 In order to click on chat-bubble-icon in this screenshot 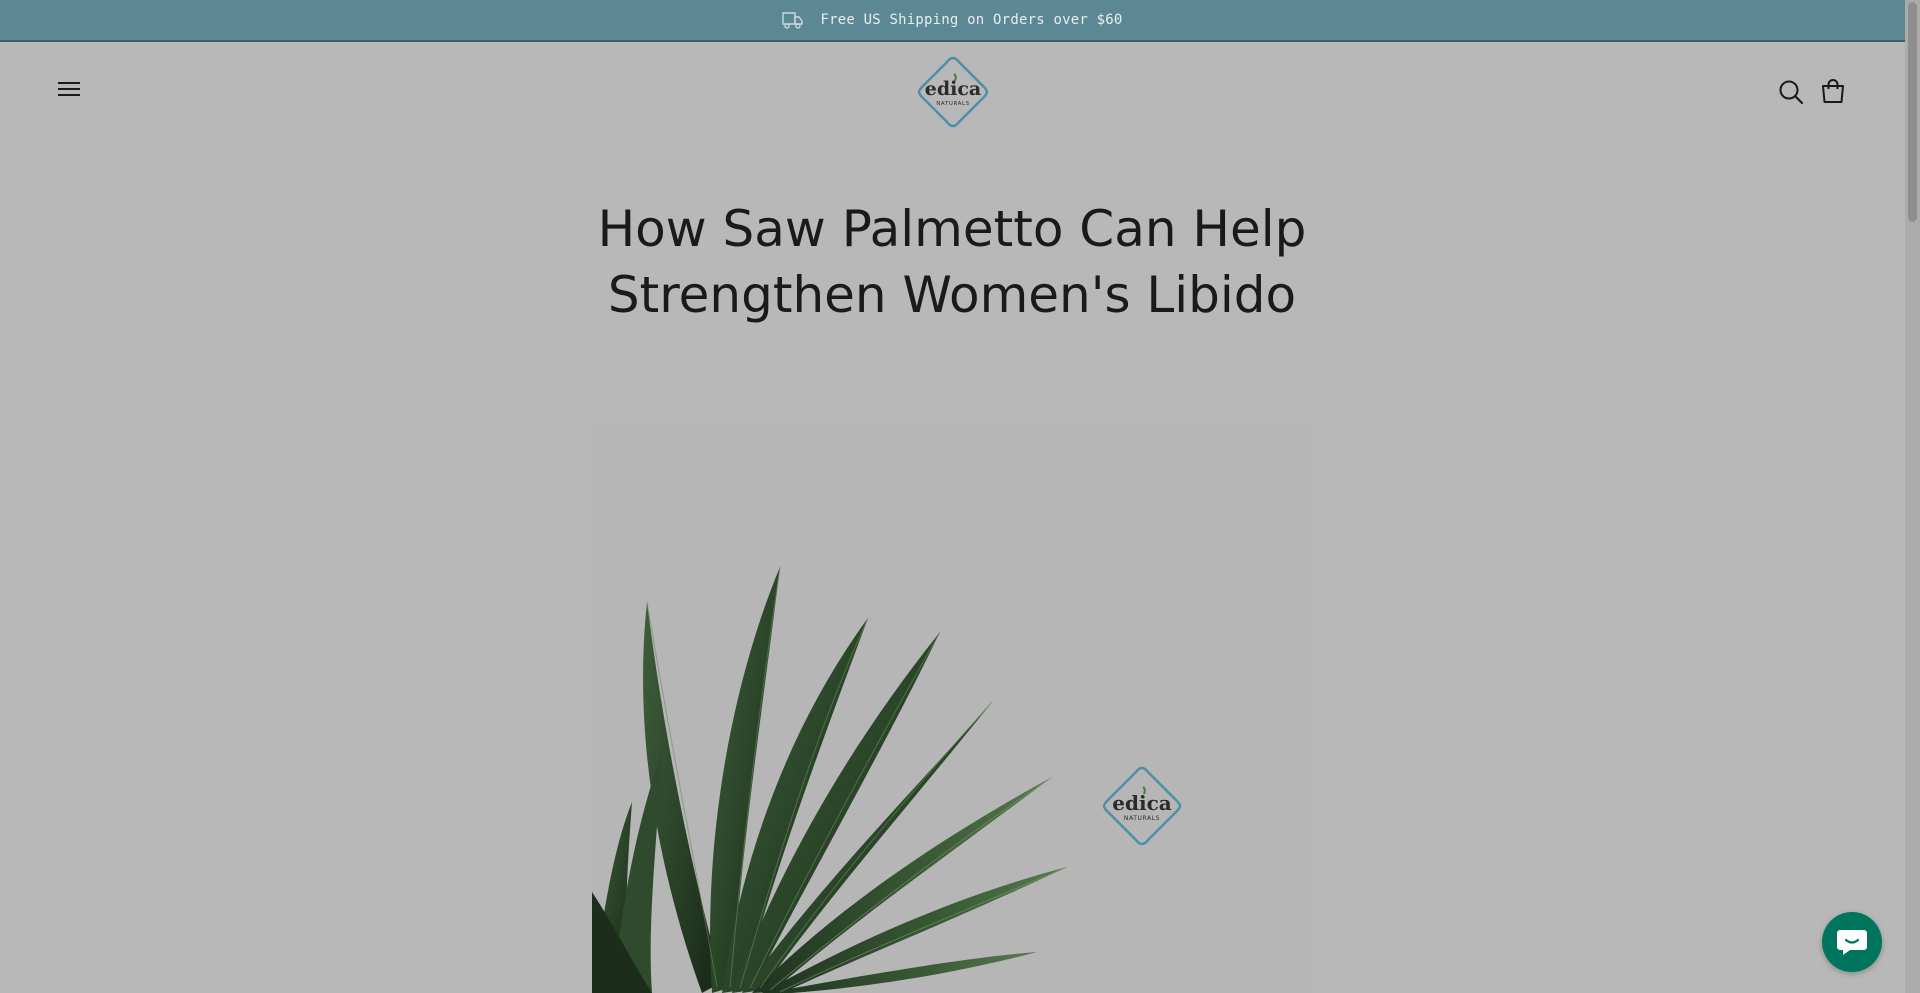, I will do `click(1852, 942)`.